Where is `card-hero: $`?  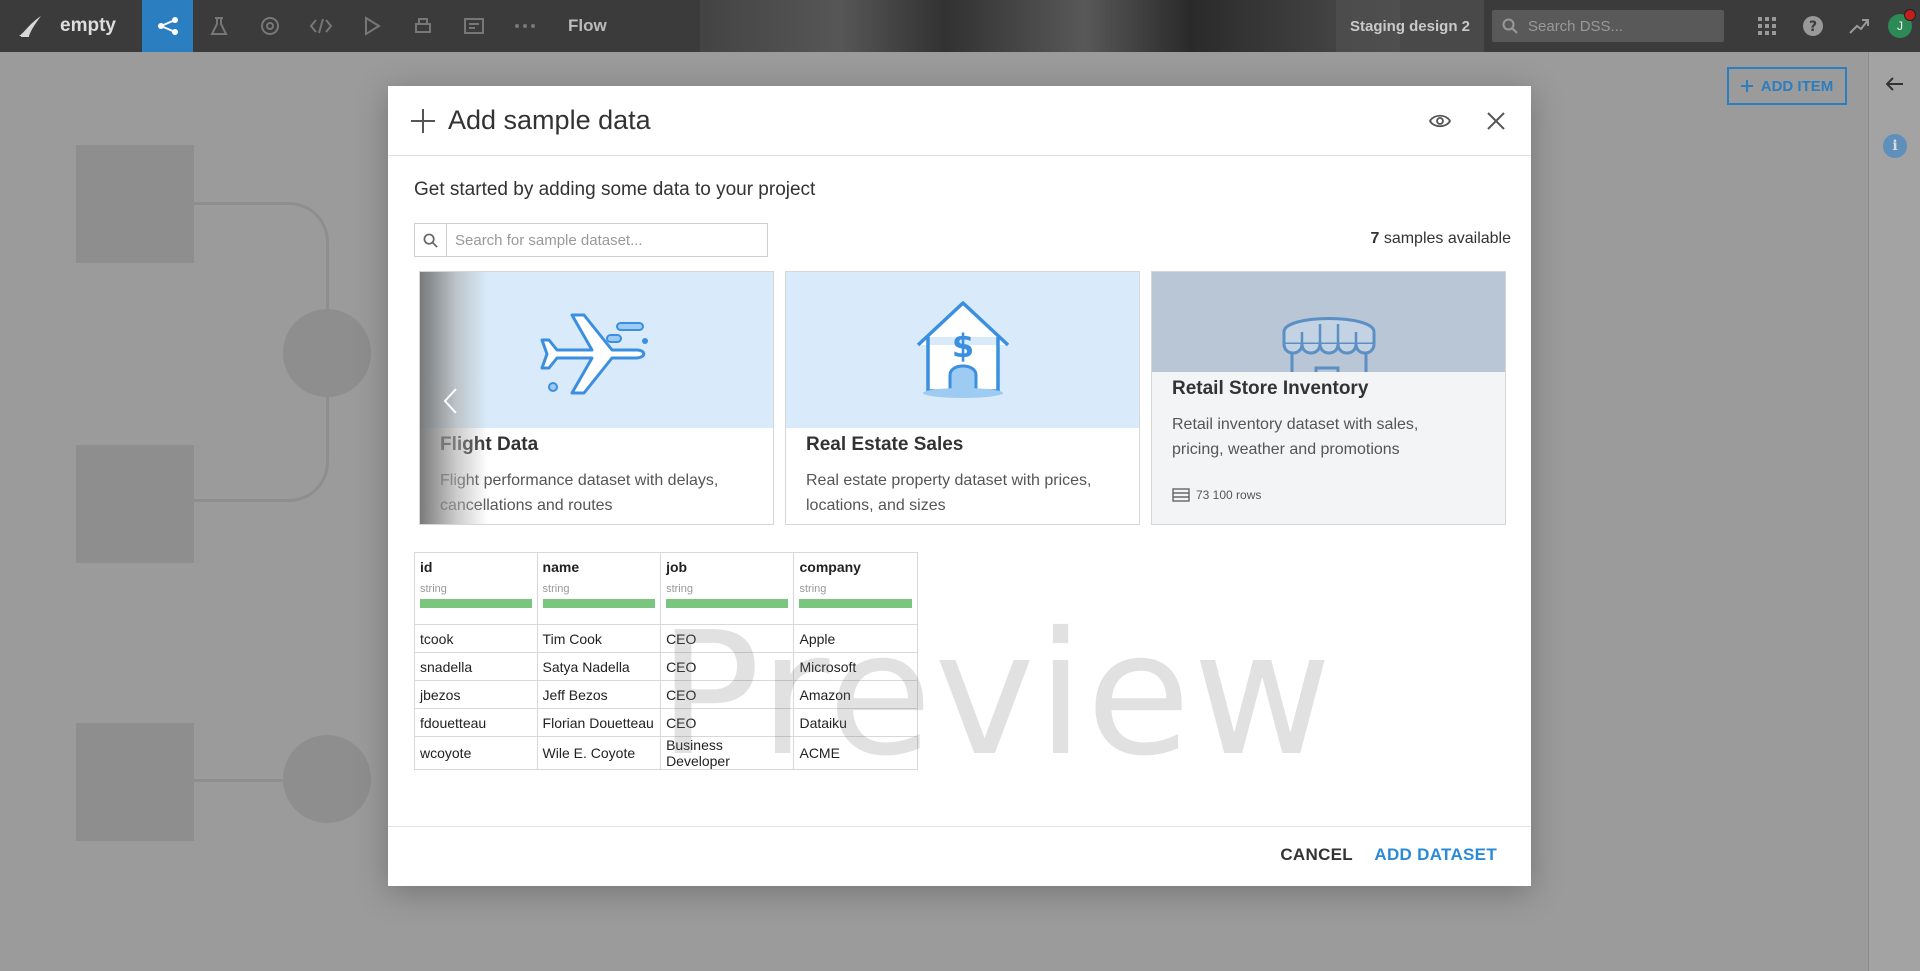 card-hero: $ is located at coordinates (962, 350).